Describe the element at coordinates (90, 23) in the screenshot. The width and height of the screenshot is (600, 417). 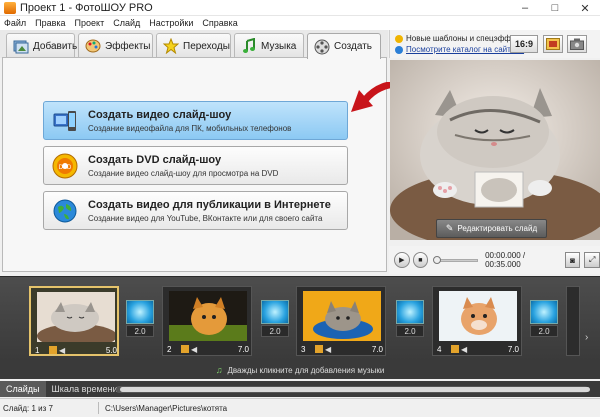
I see `menu-project: Проект` at that location.